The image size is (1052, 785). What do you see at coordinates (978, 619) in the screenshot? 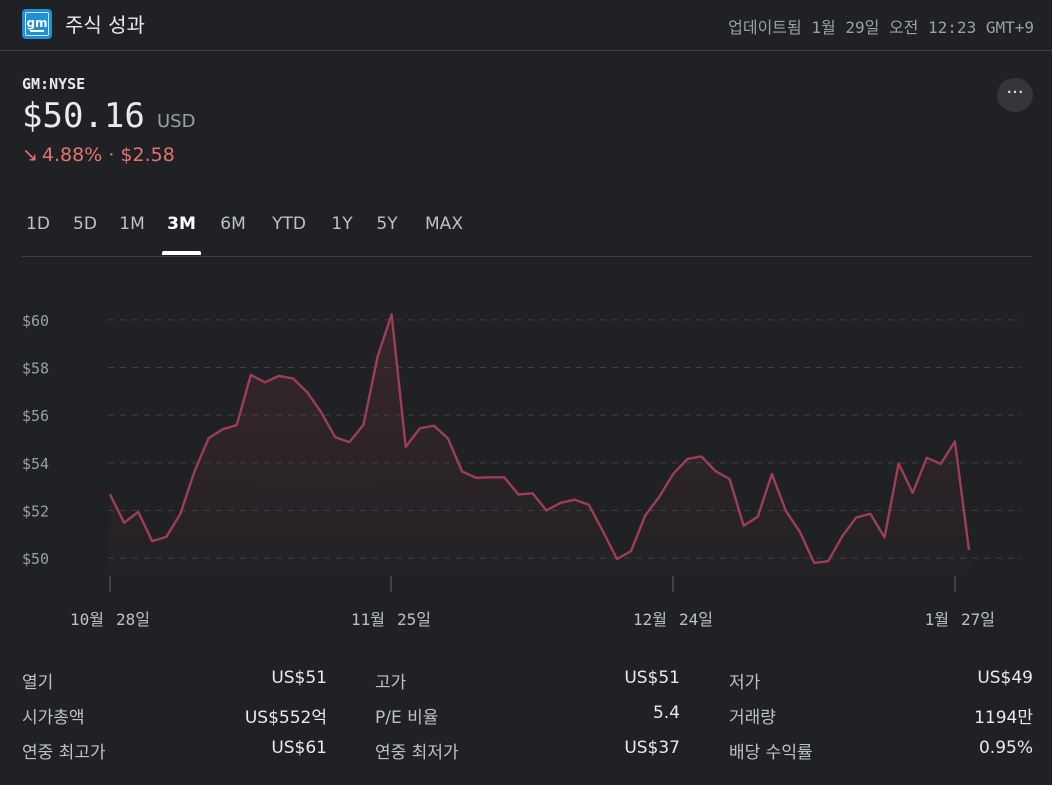
I see `x-tick-day: 27일` at bounding box center [978, 619].